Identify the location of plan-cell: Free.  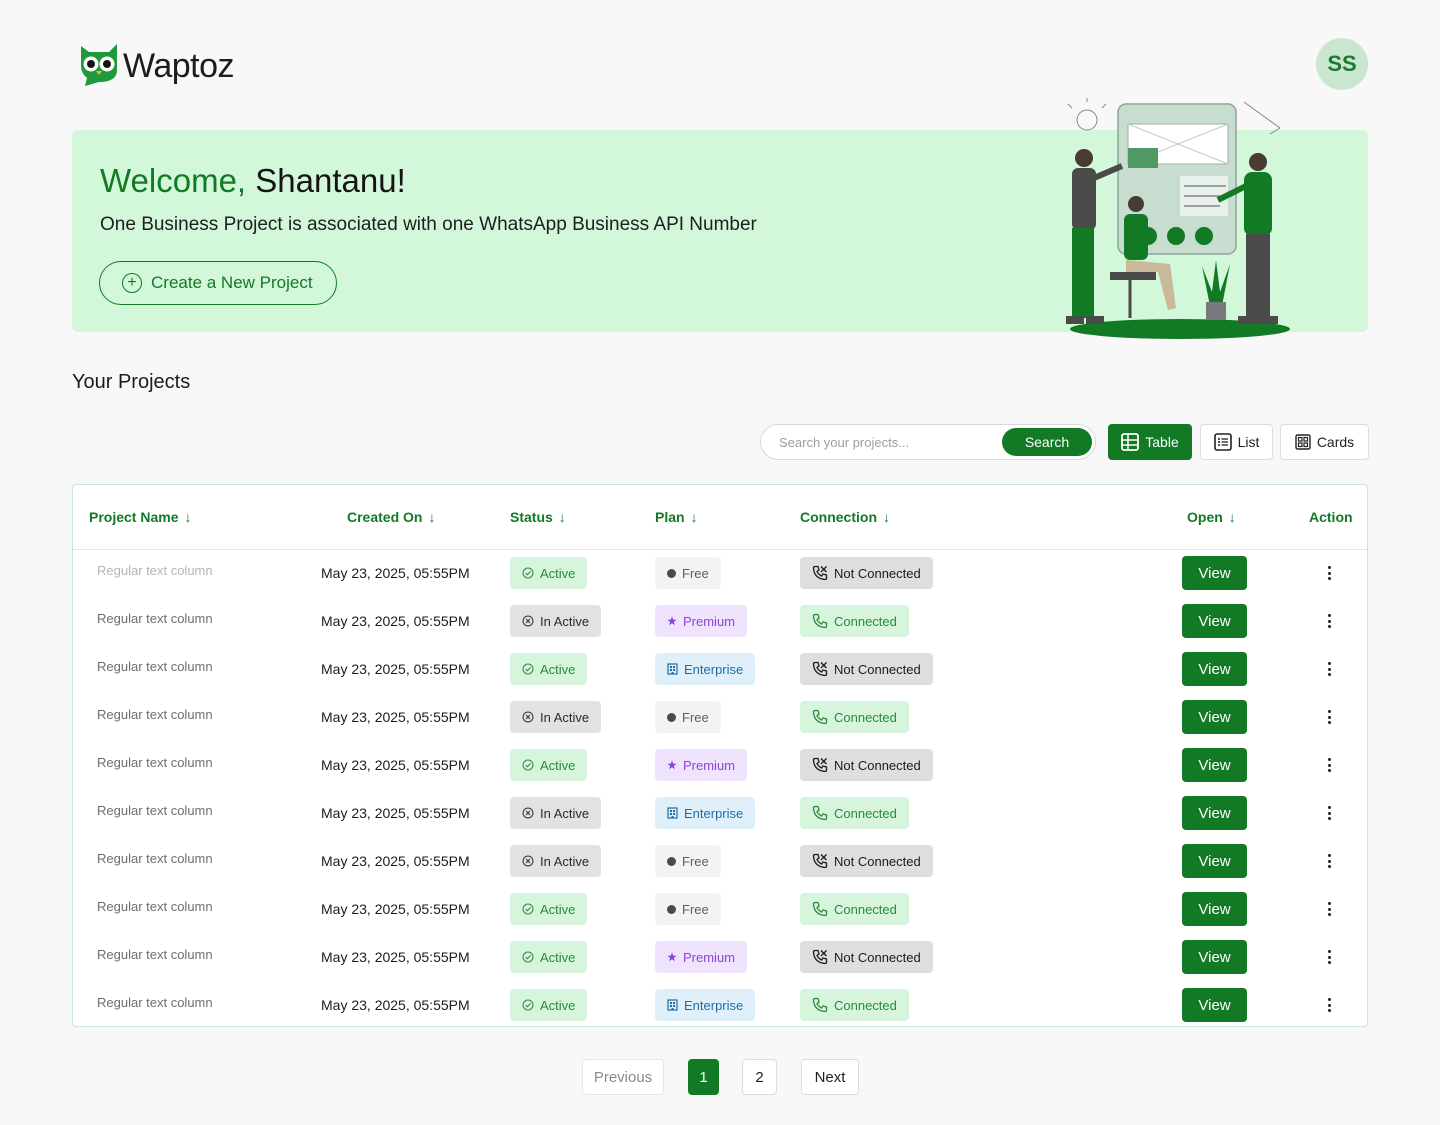
(688, 573).